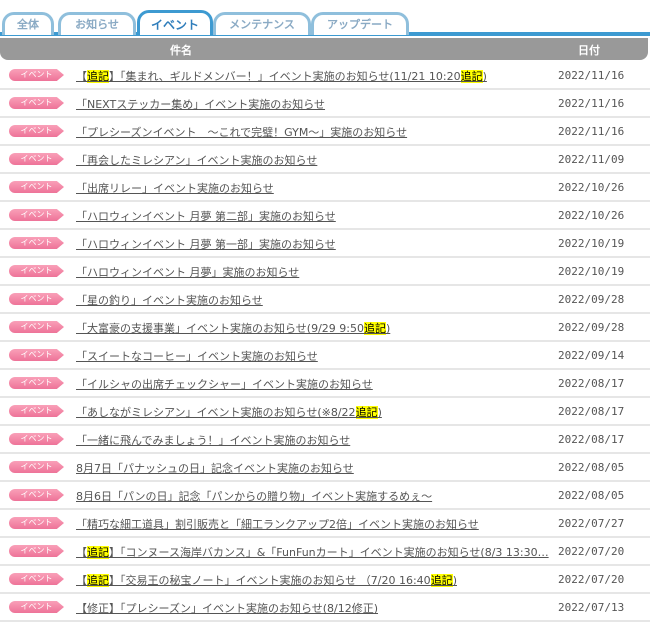 This screenshot has width=650, height=623. I want to click on news-date: 2022/09/28, so click(591, 299).